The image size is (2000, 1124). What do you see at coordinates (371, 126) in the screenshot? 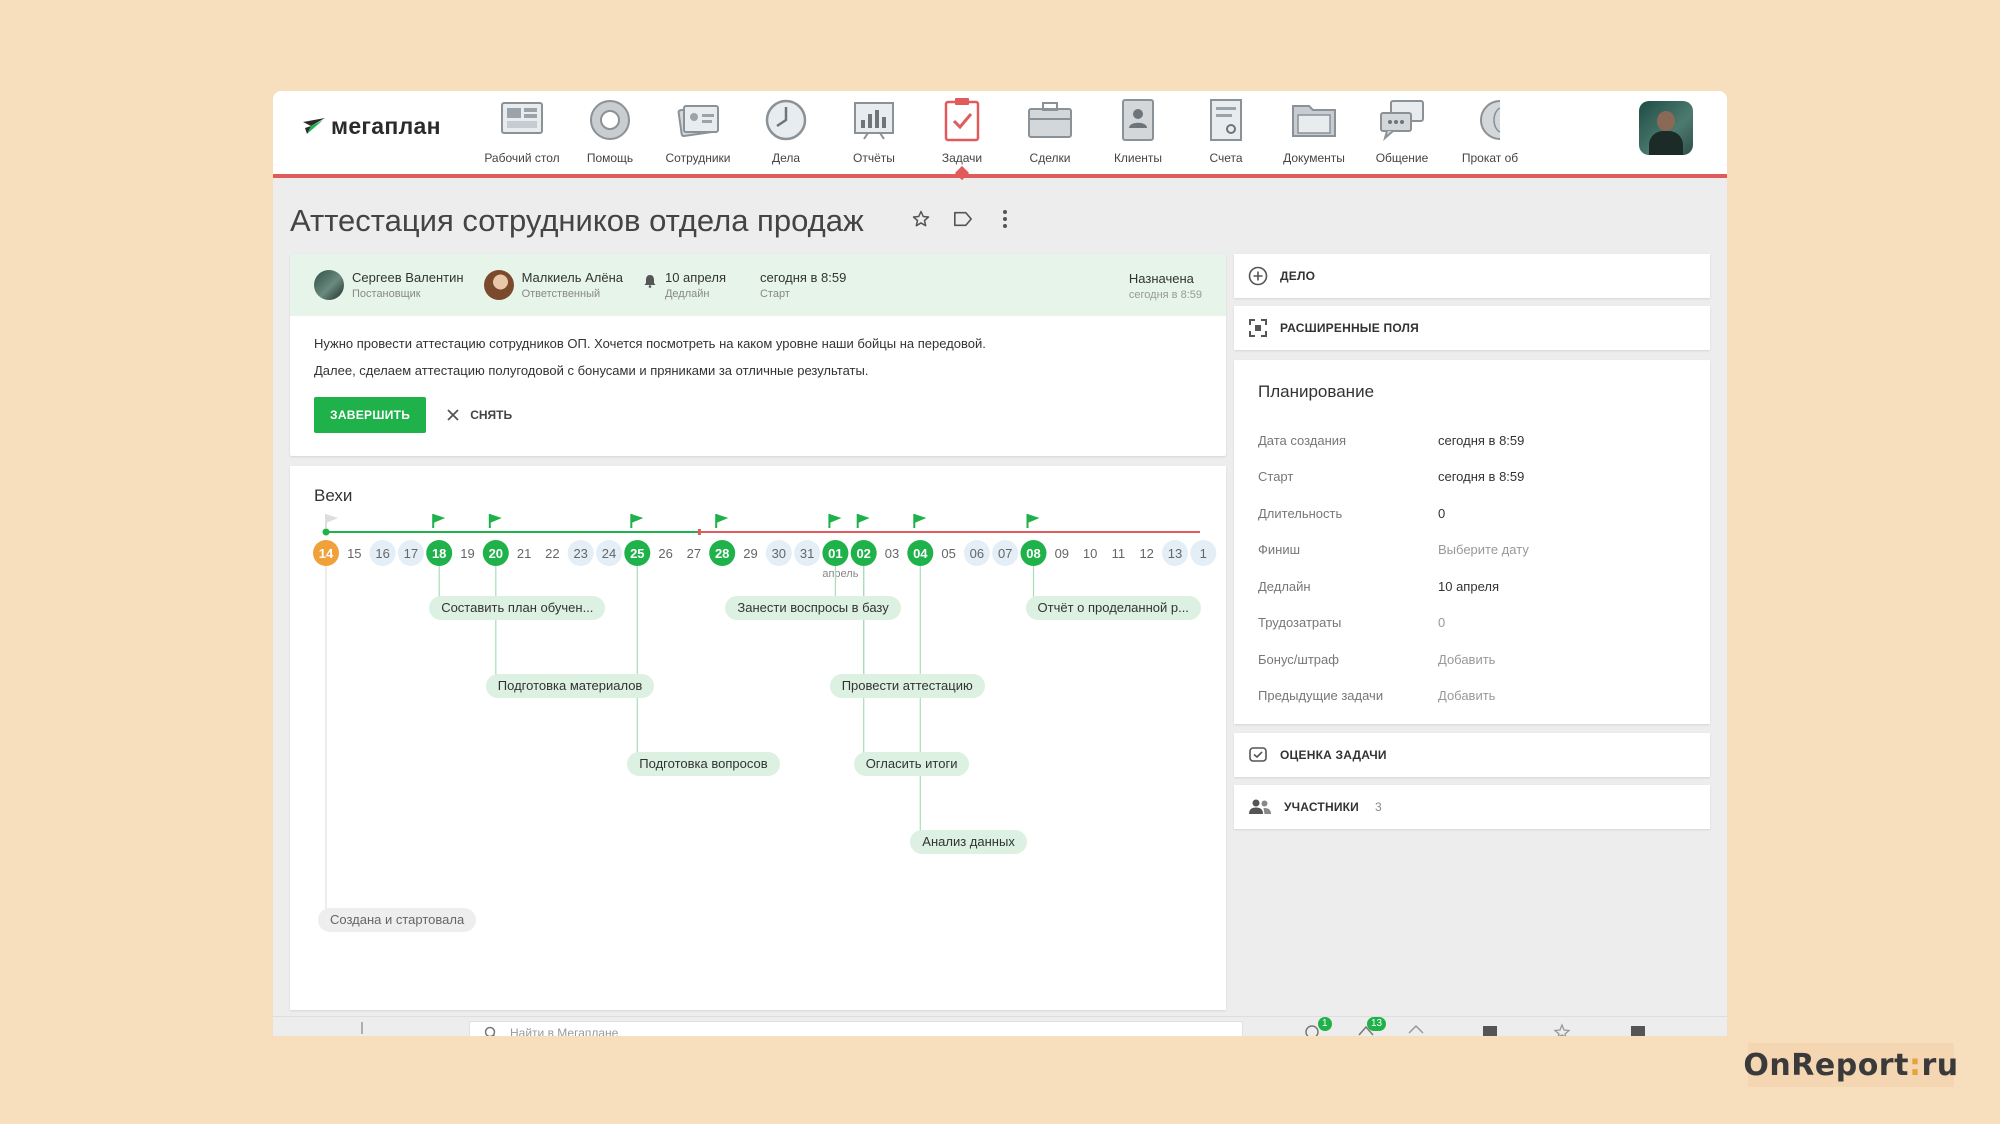
I see `megaplan-logo: мегаплан` at bounding box center [371, 126].